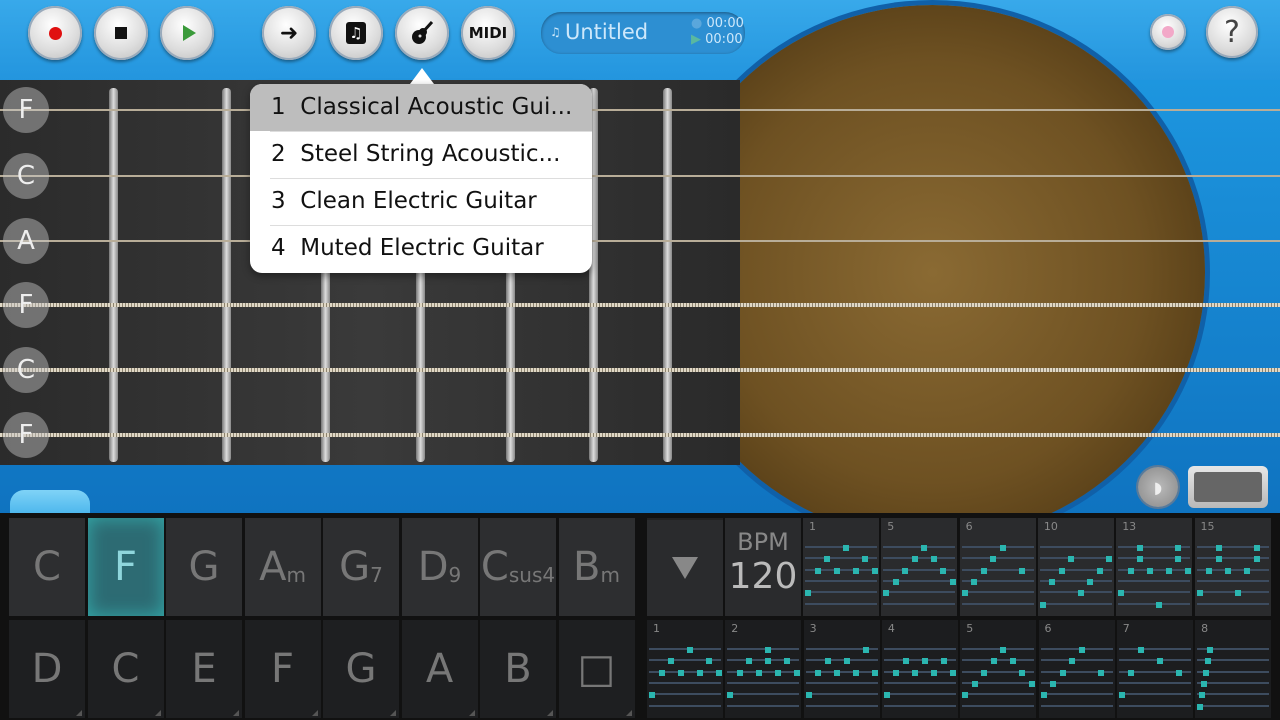 The image size is (1280, 720). I want to click on next-button: ➜, so click(289, 33).